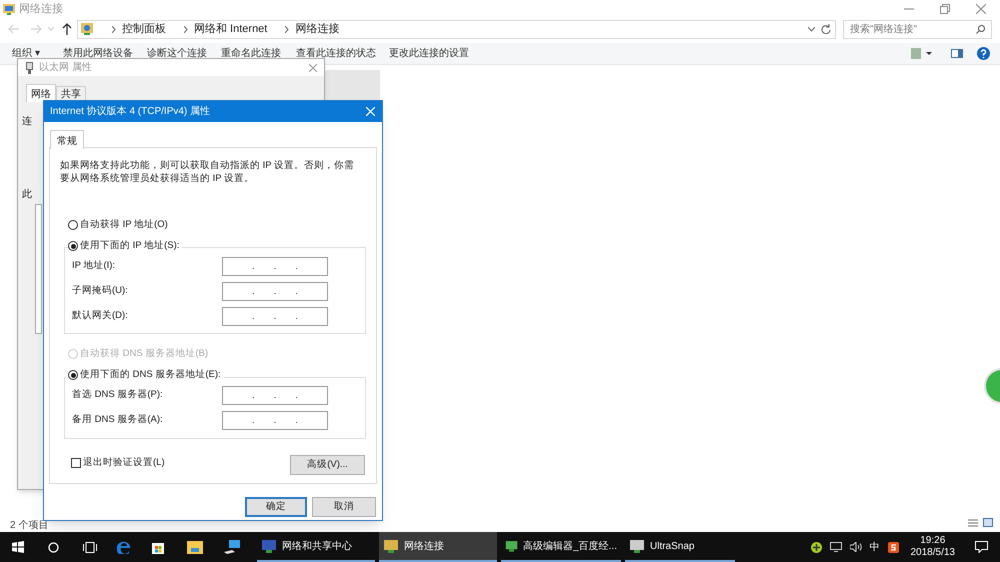  Describe the element at coordinates (344, 507) in the screenshot. I see `dialog-button: 取消` at that location.